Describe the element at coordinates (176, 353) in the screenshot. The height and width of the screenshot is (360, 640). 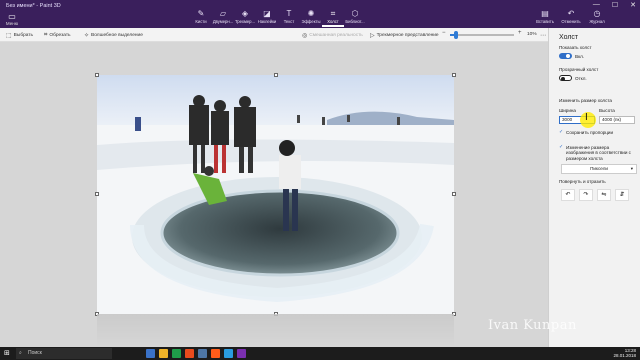
I see `store-icon` at that location.